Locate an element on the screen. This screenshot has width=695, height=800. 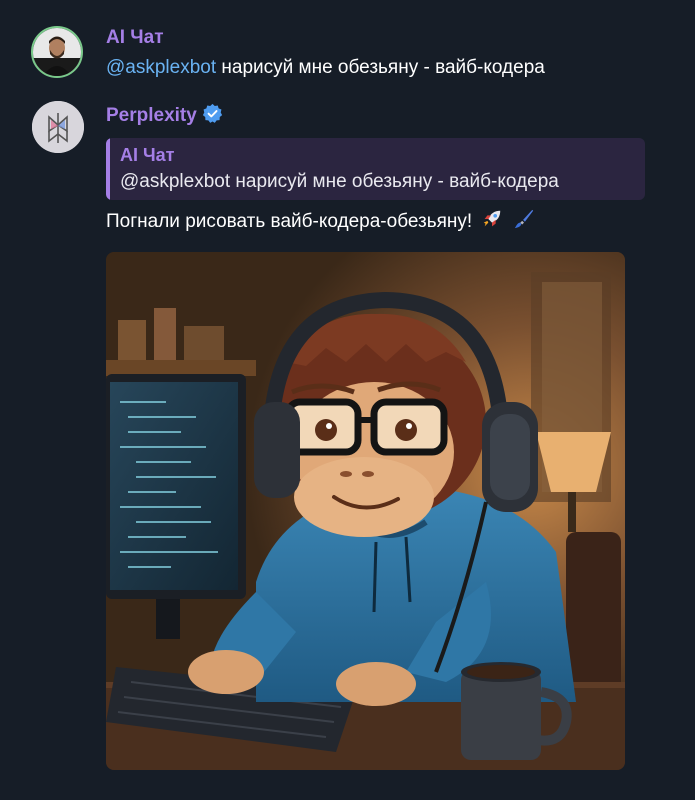
sender-name-label: Perplexity is located at coordinates (151, 115).